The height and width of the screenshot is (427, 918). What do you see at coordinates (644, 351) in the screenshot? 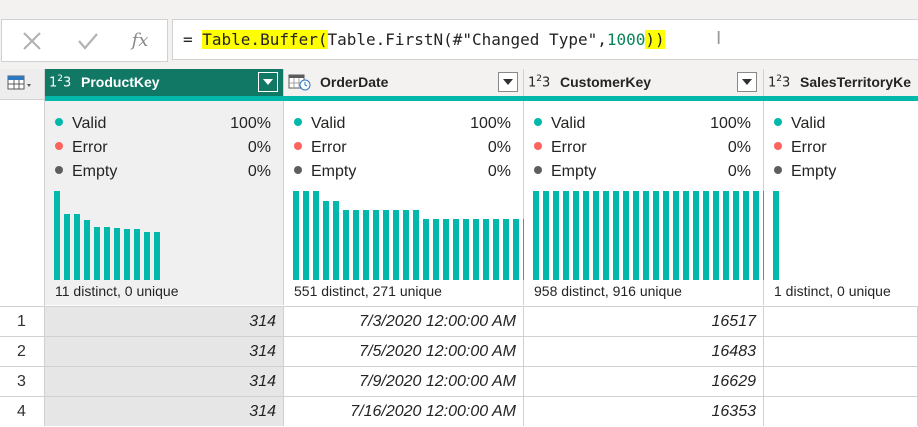
I see `cell-customerkey: 16483` at bounding box center [644, 351].